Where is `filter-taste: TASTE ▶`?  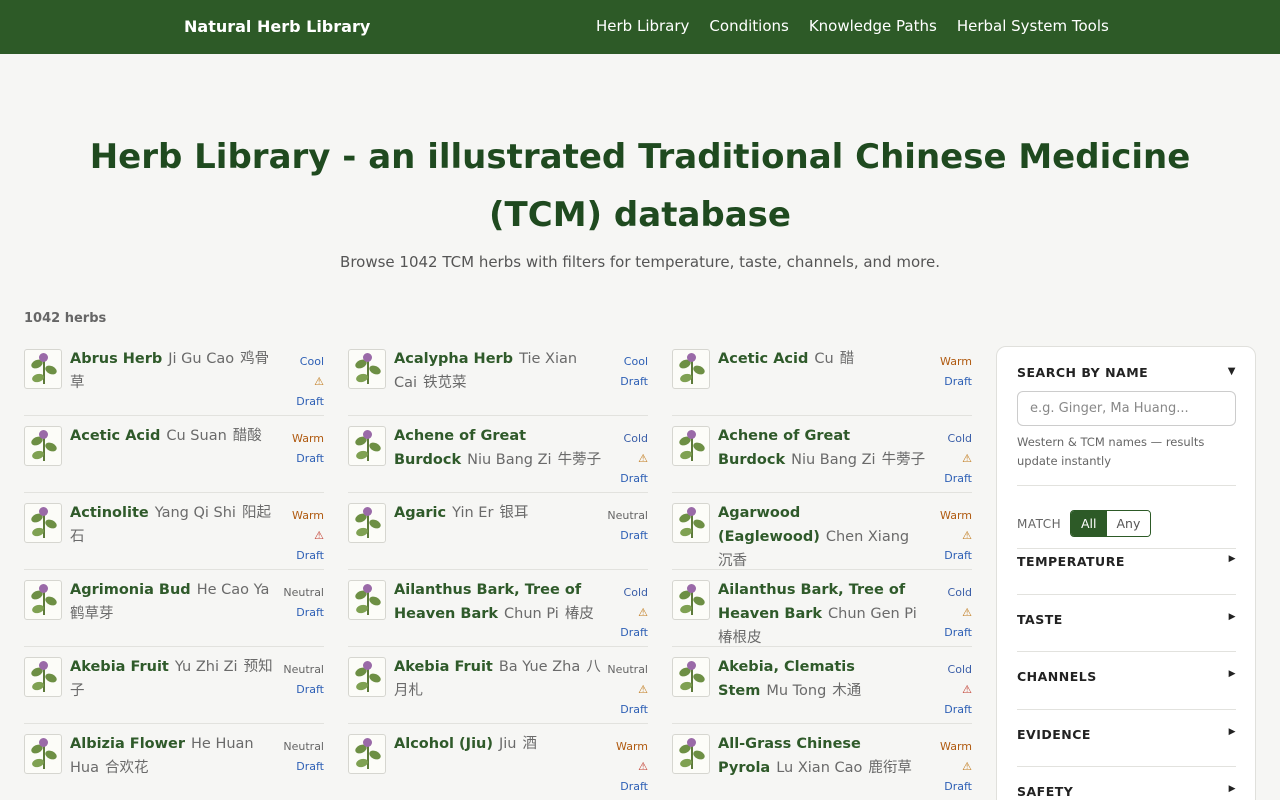
filter-taste: TASTE ▶ is located at coordinates (1126, 619).